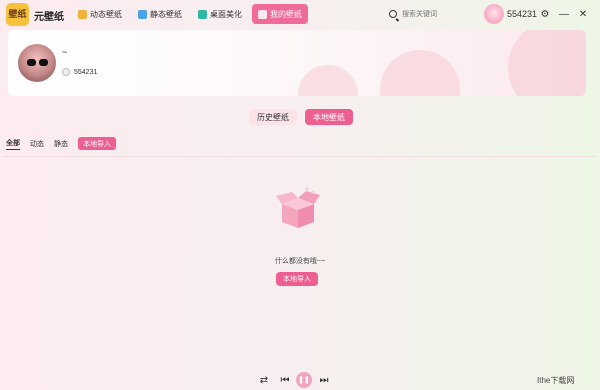 Image resolution: width=600 pixels, height=390 pixels. I want to click on profile-id-row: 554231, so click(79, 72).